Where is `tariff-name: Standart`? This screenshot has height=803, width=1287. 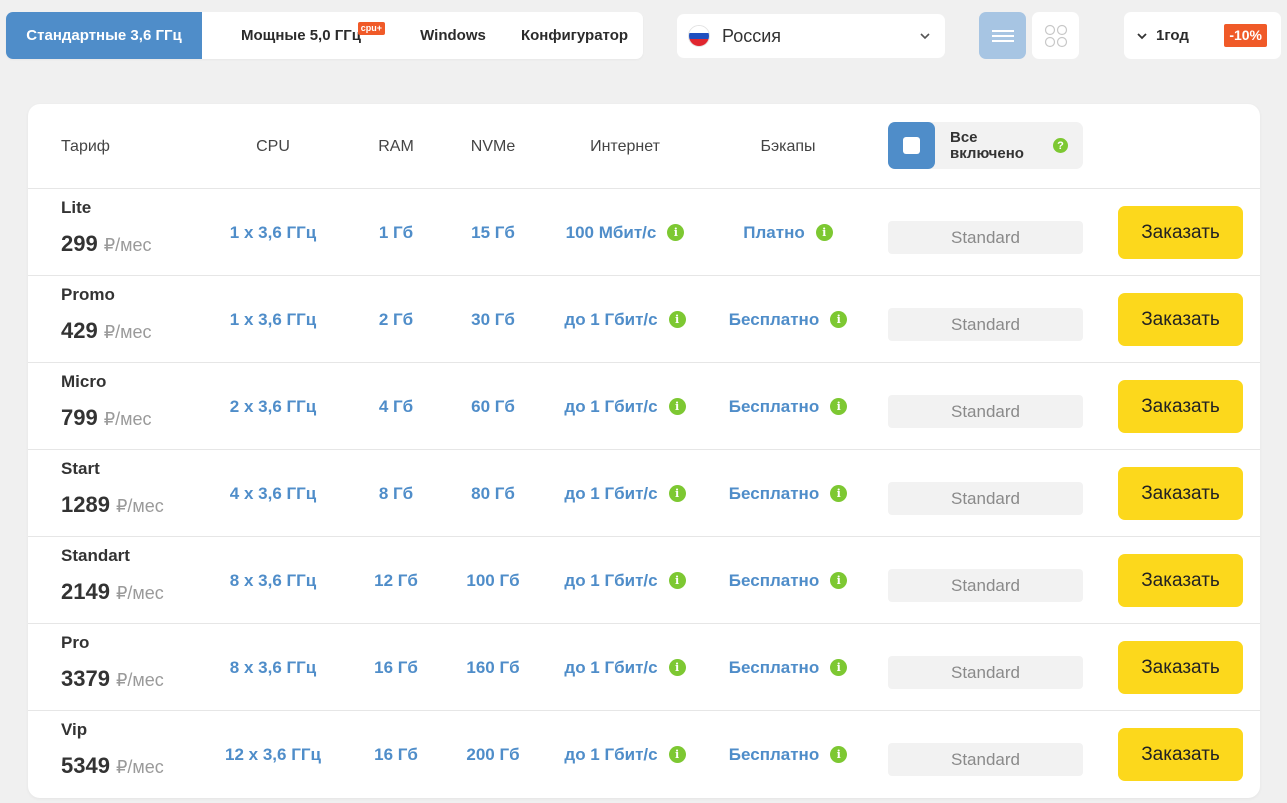 tariff-name: Standart is located at coordinates (95, 555).